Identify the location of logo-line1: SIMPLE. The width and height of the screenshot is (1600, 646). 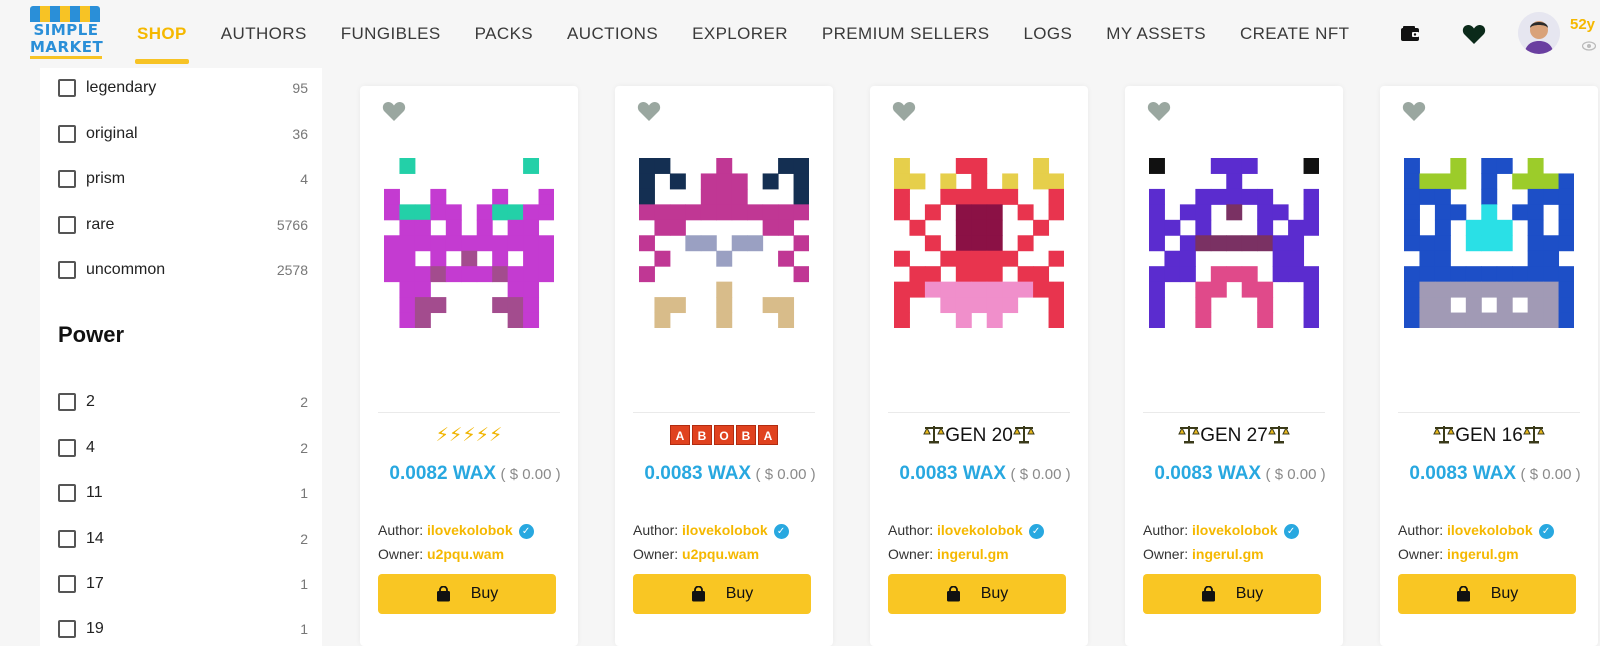
(66, 30).